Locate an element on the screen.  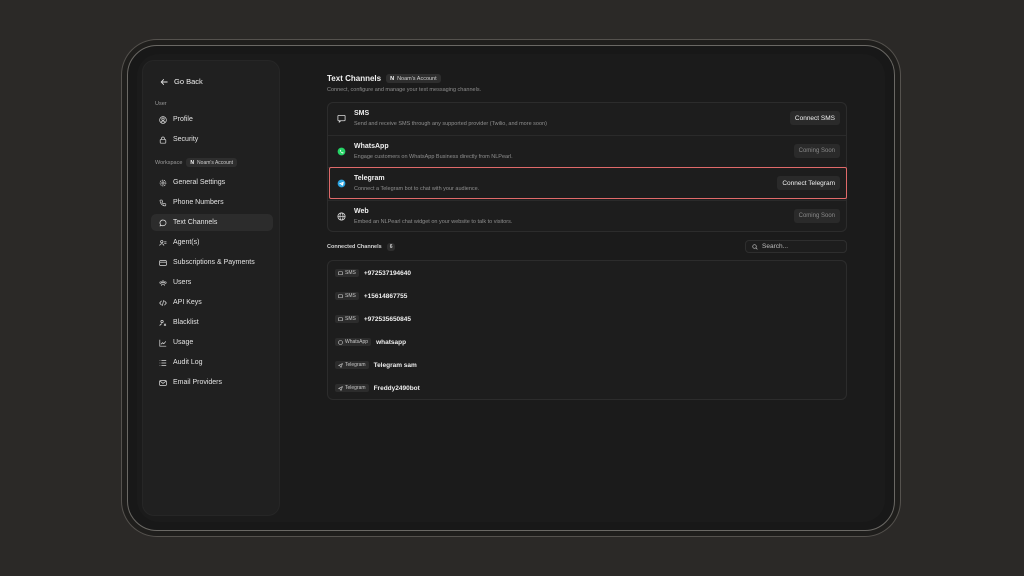
search-input is located at coordinates (802, 246).